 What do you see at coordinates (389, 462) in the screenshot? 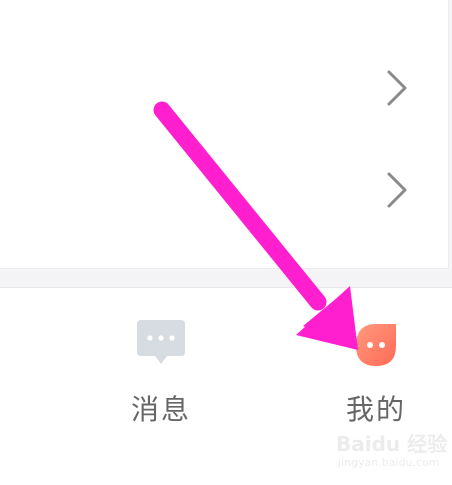
I see `watermark-url: jingyan.baidu.com` at bounding box center [389, 462].